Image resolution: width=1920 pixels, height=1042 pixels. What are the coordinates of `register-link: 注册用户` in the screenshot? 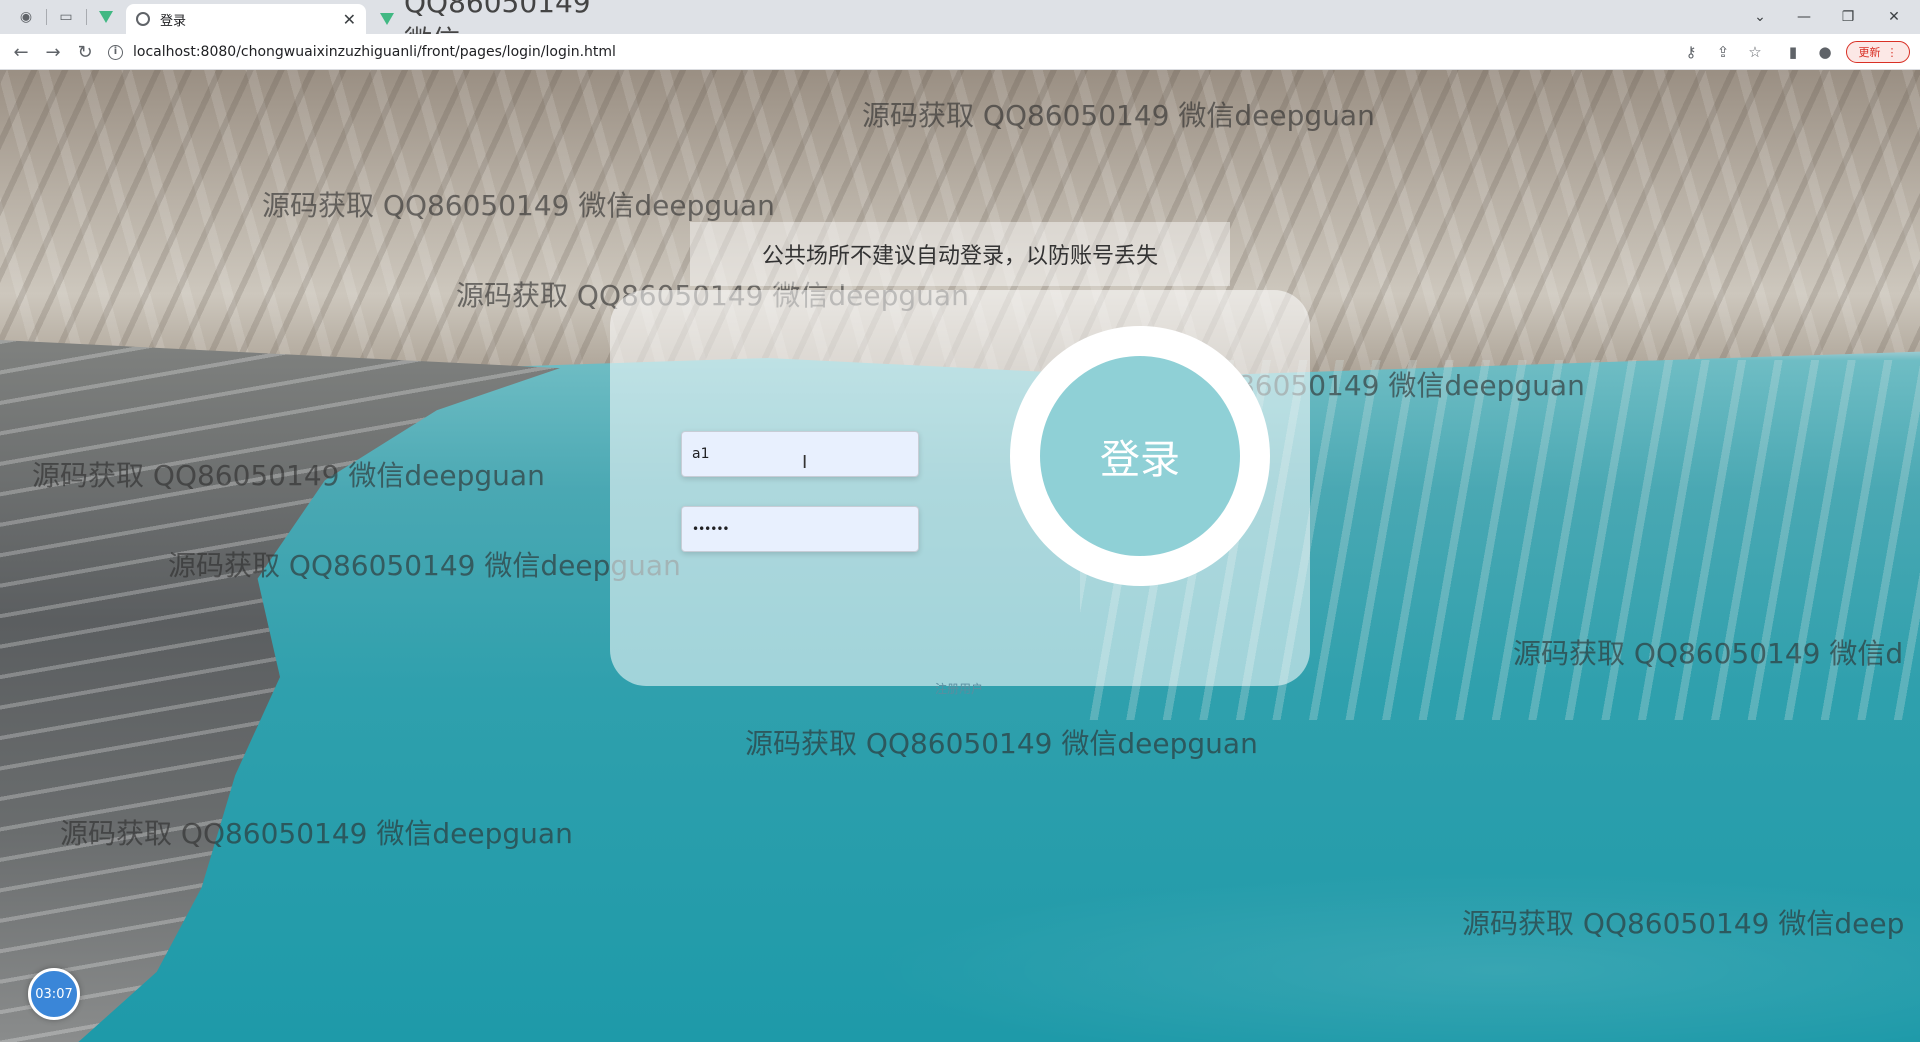 It's located at (959, 688).